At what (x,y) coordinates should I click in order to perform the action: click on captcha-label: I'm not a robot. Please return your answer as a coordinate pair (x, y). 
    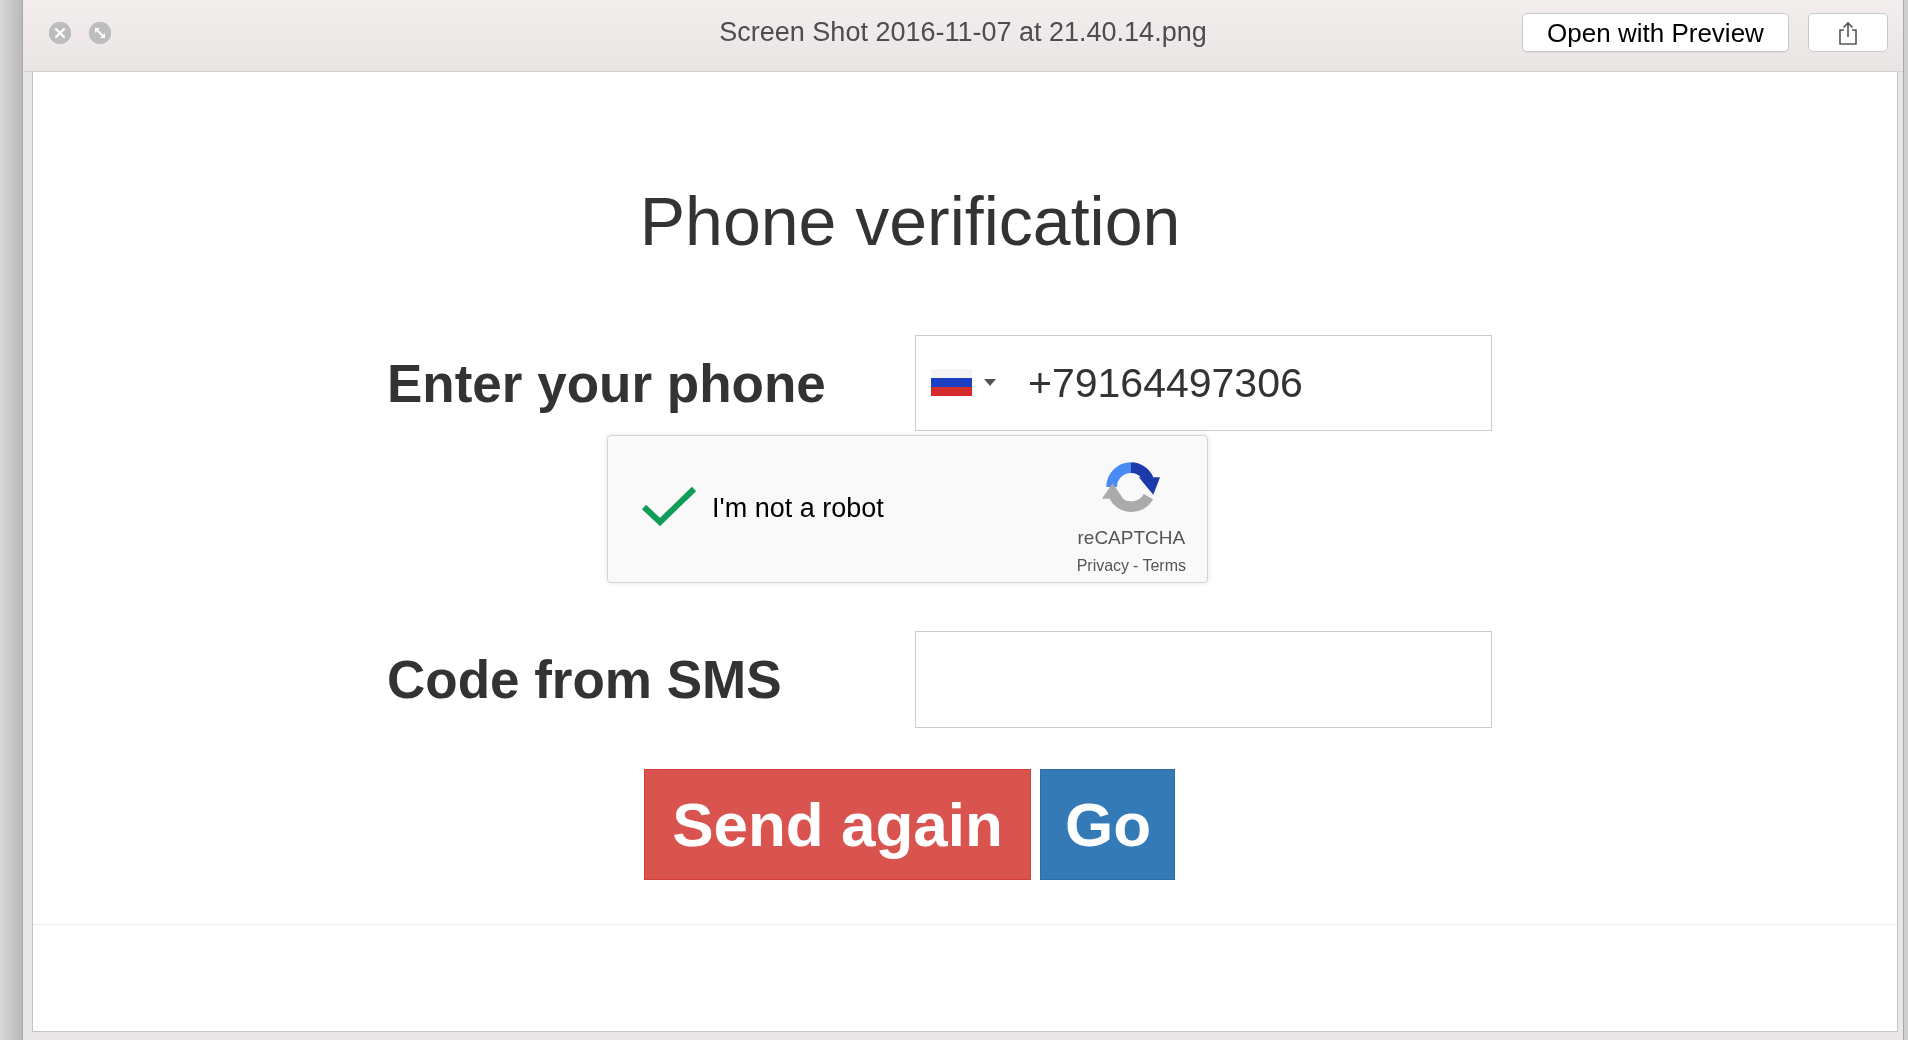
    Looking at the image, I should click on (798, 508).